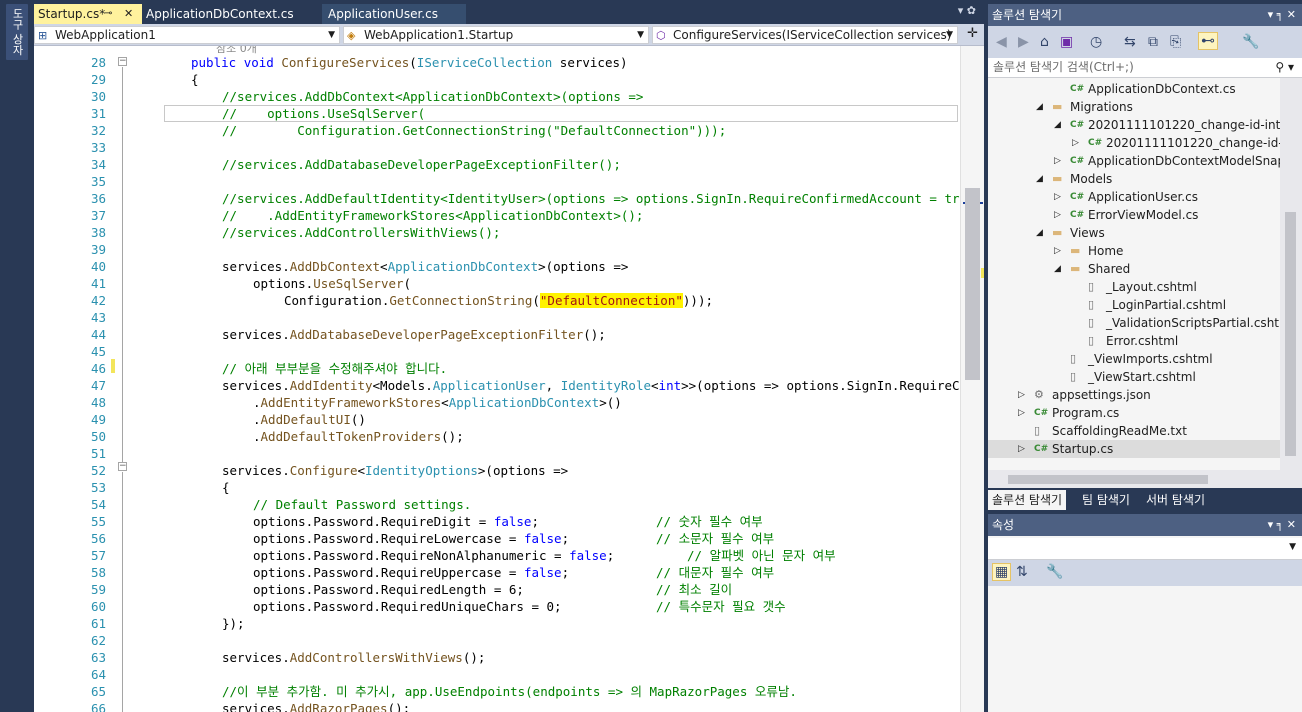 The height and width of the screenshot is (712, 1302). What do you see at coordinates (17, 32) in the screenshot?
I see `toolbox-tab: 도구 상자` at bounding box center [17, 32].